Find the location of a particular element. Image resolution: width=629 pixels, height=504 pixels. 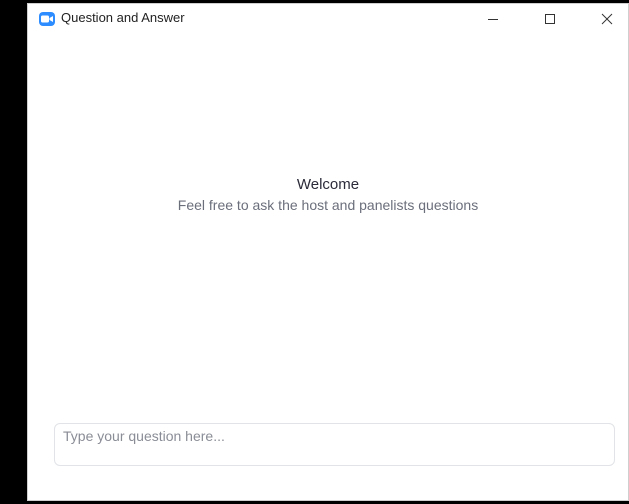

maximize-button is located at coordinates (550, 19).